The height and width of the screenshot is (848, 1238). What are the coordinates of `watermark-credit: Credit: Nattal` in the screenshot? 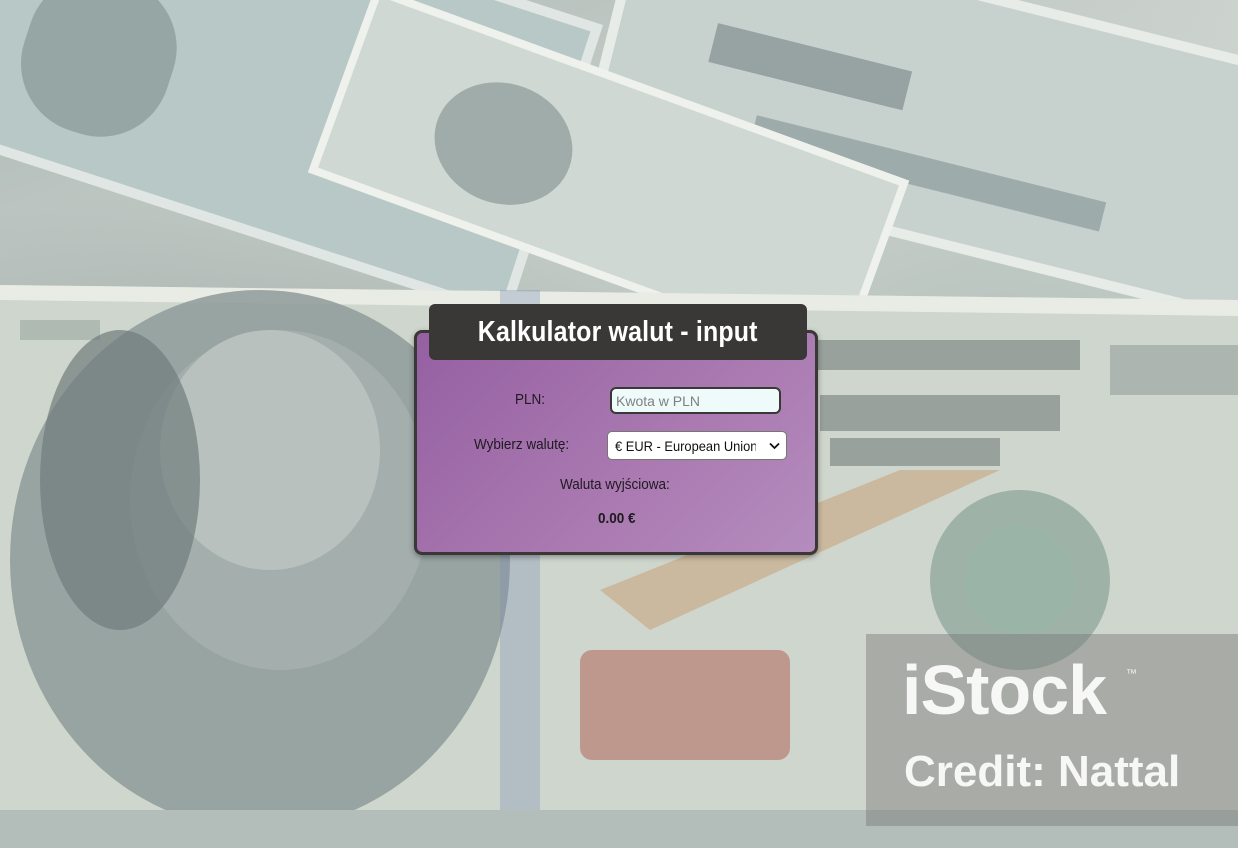 It's located at (1042, 771).